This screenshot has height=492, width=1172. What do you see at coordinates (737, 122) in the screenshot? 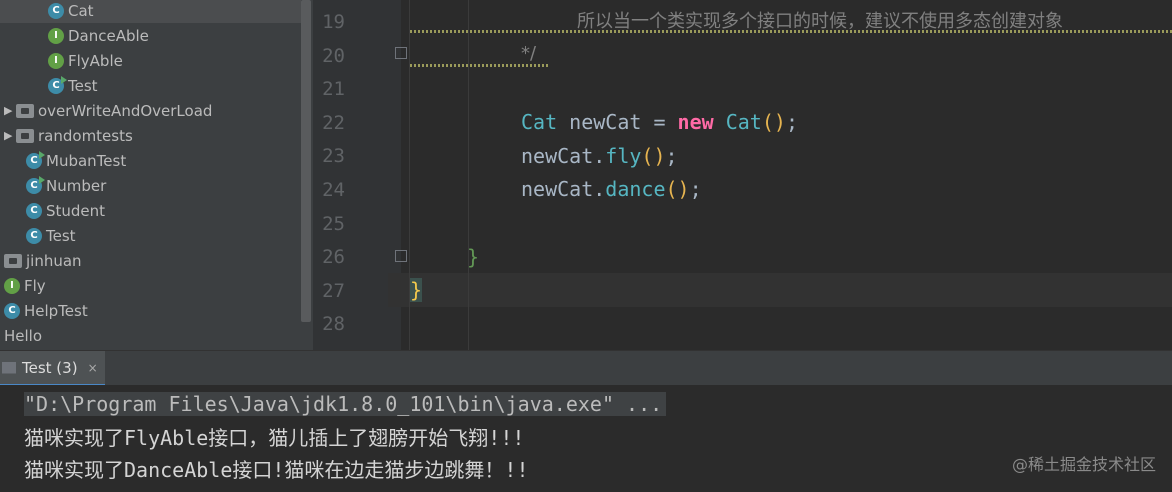
I see `constructor-token: Cat` at bounding box center [737, 122].